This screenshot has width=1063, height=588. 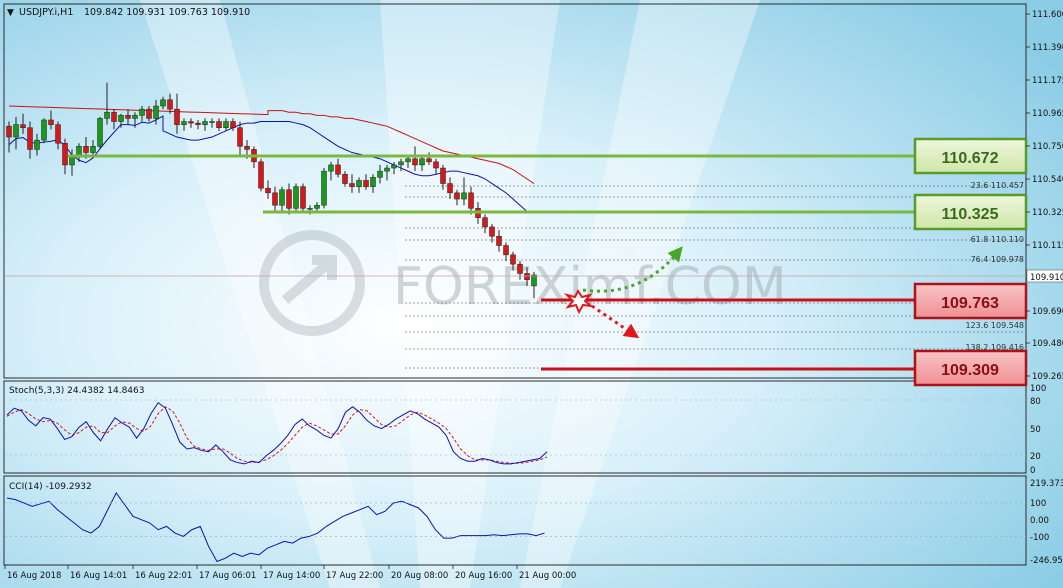 I want to click on price-tick-label: 110.750, so click(x=1047, y=147).